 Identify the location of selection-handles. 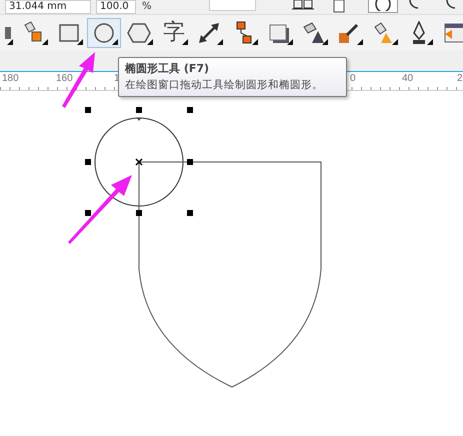
(139, 161).